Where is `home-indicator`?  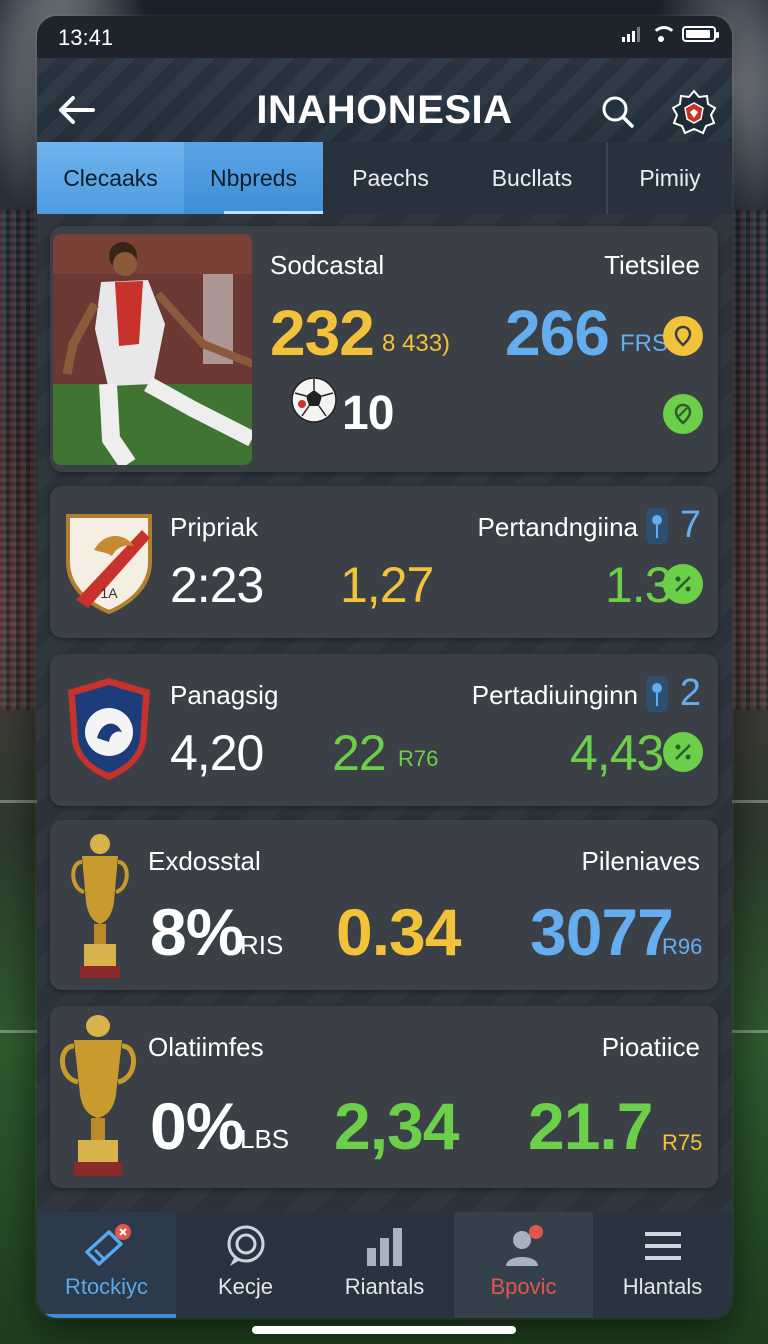
home-indicator is located at coordinates (384, 1330).